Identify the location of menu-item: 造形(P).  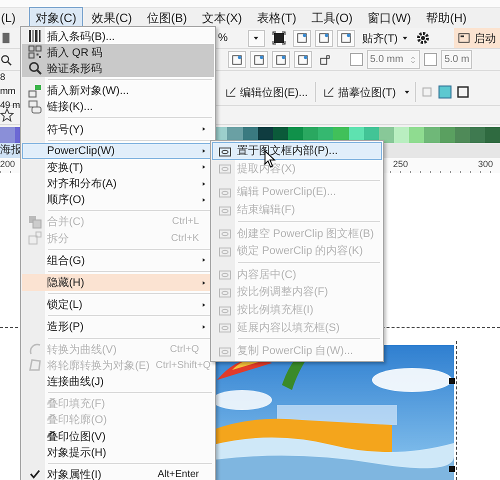
(118, 326).